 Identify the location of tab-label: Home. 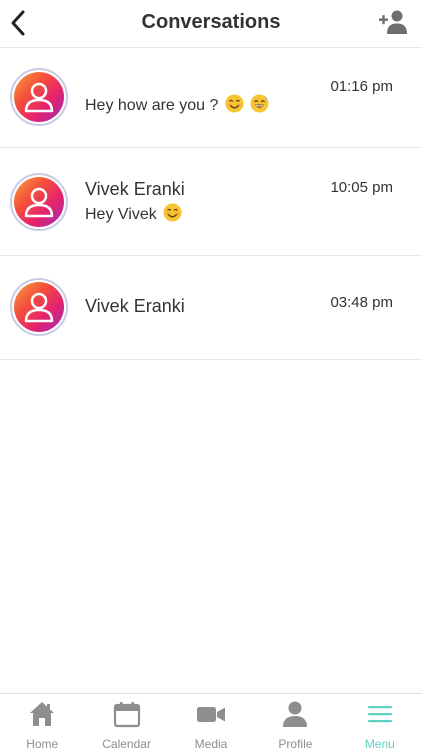
(42, 743).